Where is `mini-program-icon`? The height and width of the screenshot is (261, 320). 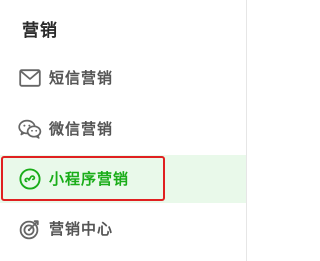 mini-program-icon is located at coordinates (30, 179).